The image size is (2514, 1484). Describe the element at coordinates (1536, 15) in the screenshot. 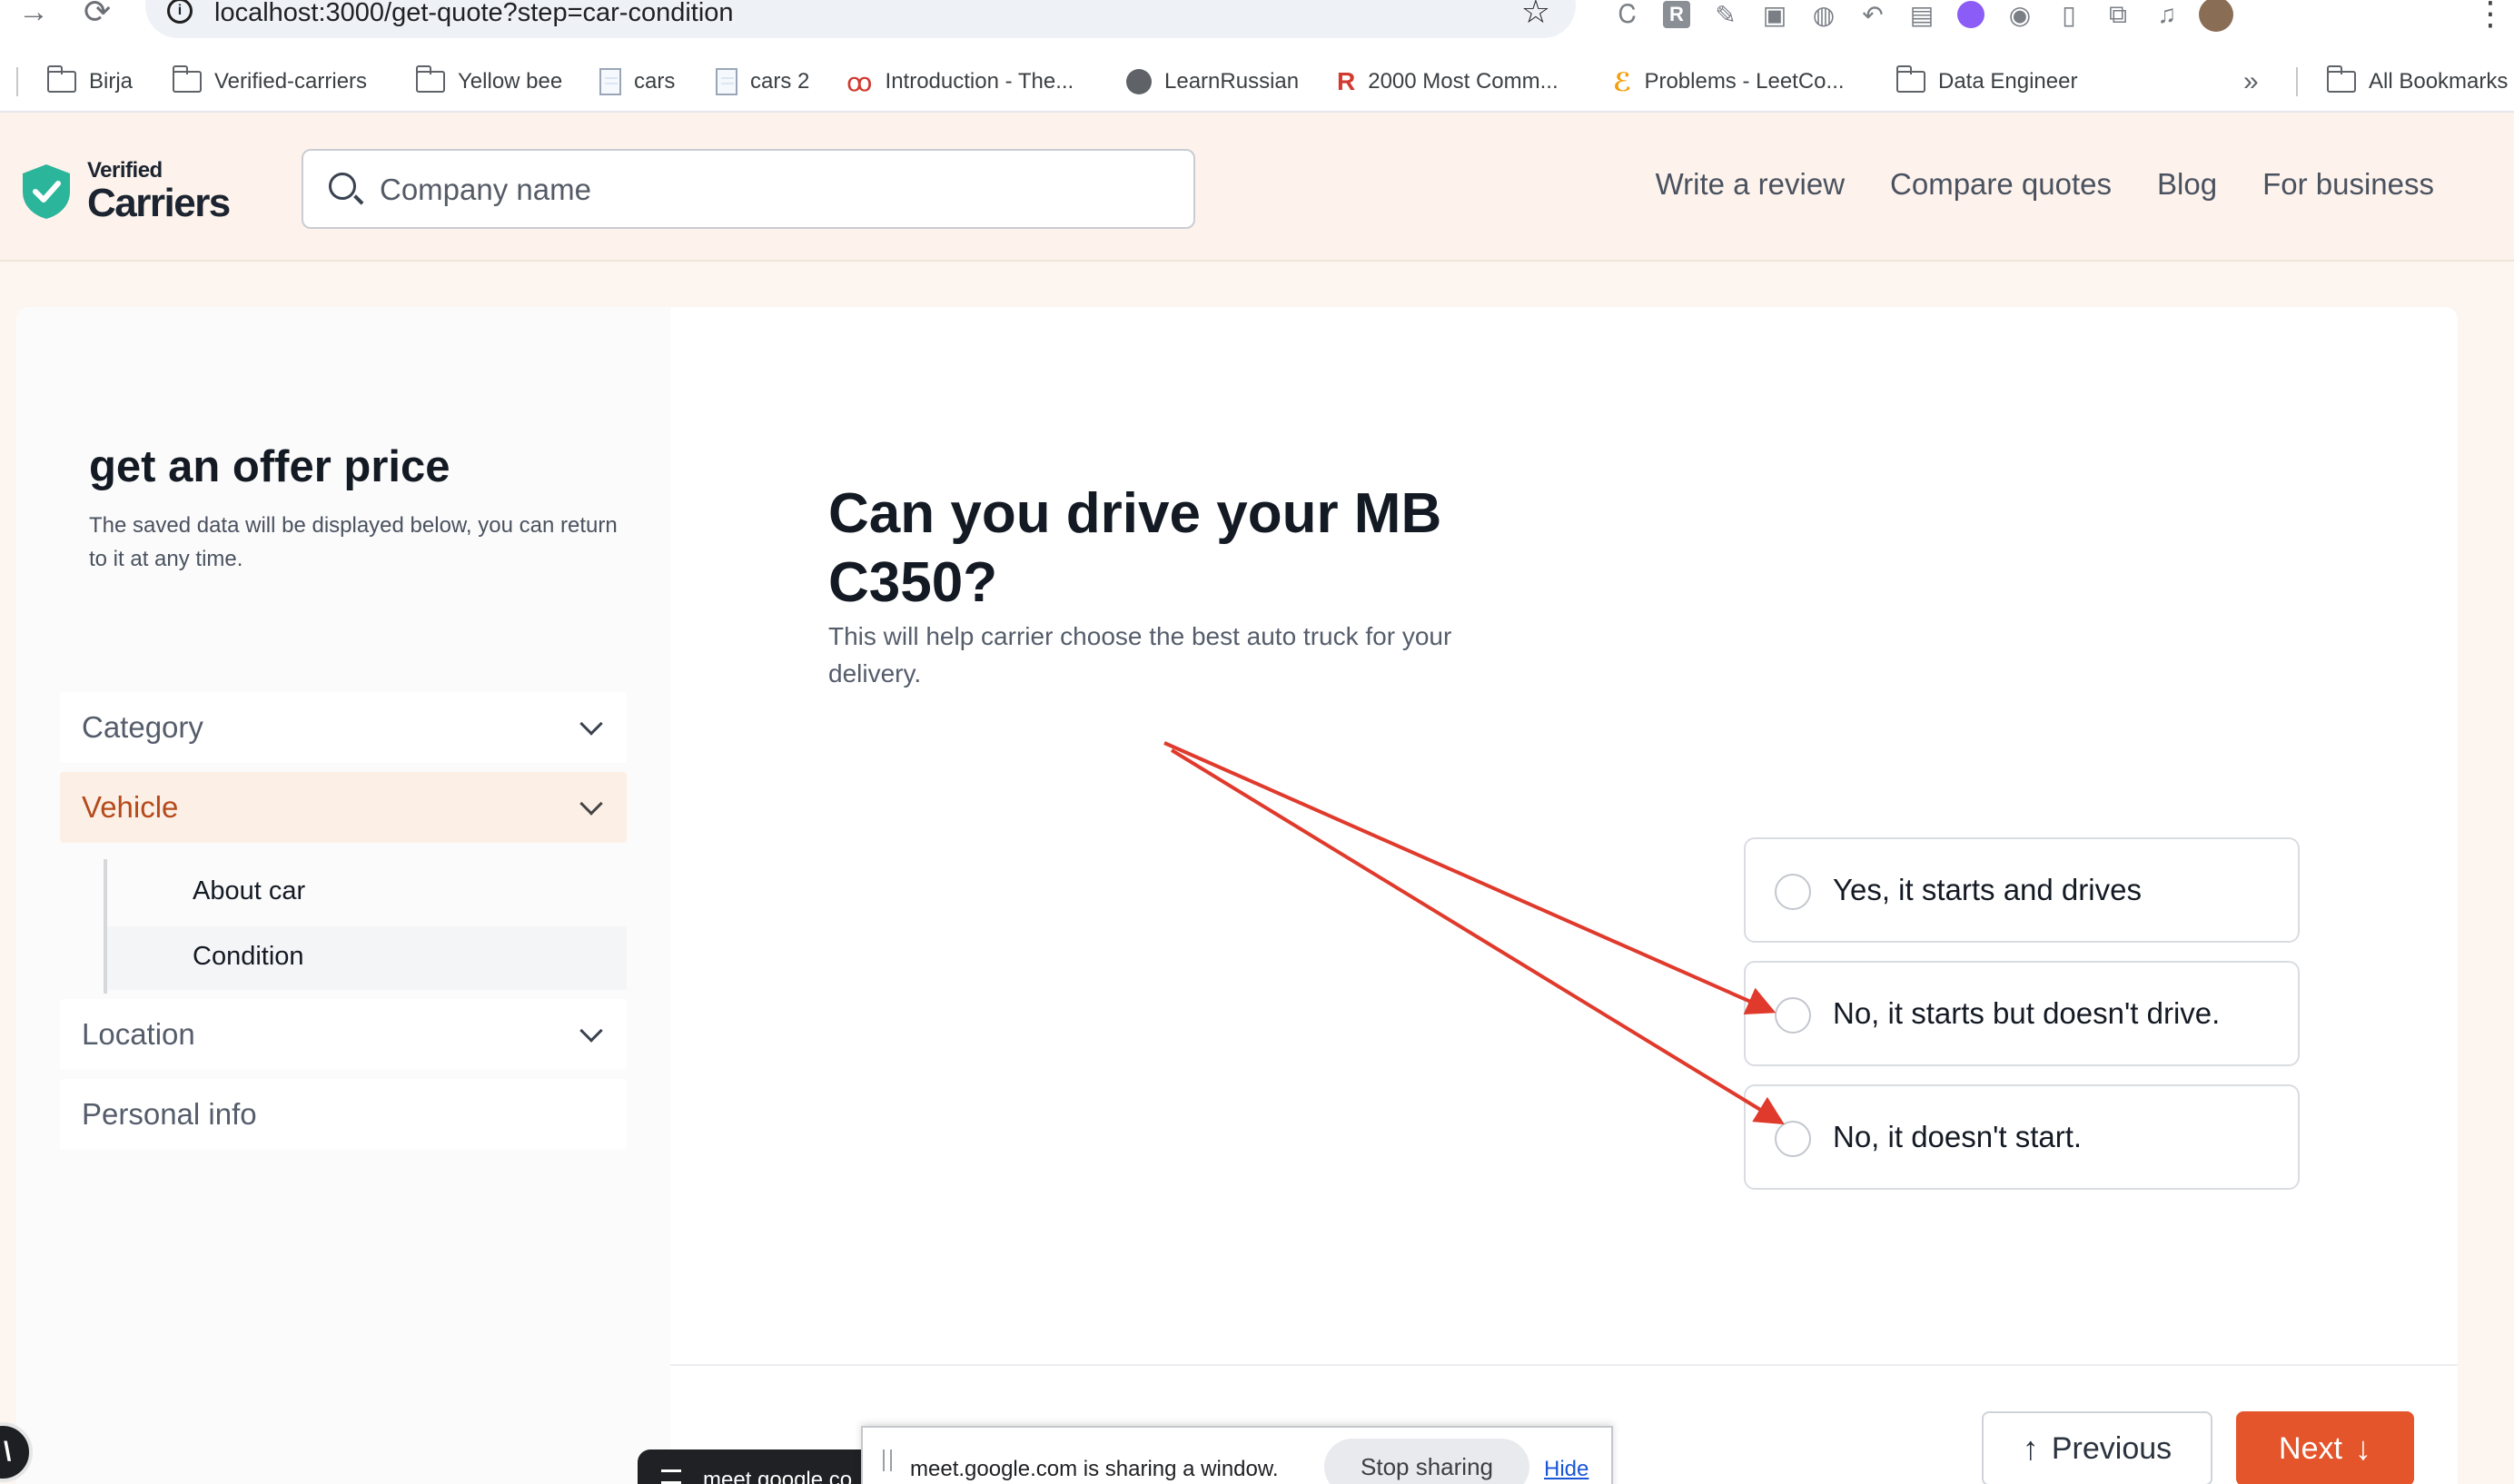

I see `bookmark-star-icon: ☆` at that location.